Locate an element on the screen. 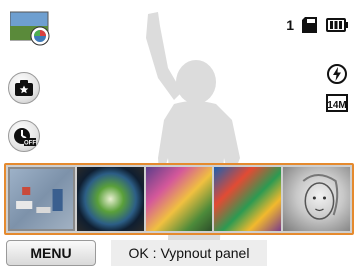 The width and height of the screenshot is (358, 270). miniature-thumbnail is located at coordinates (39, 200).